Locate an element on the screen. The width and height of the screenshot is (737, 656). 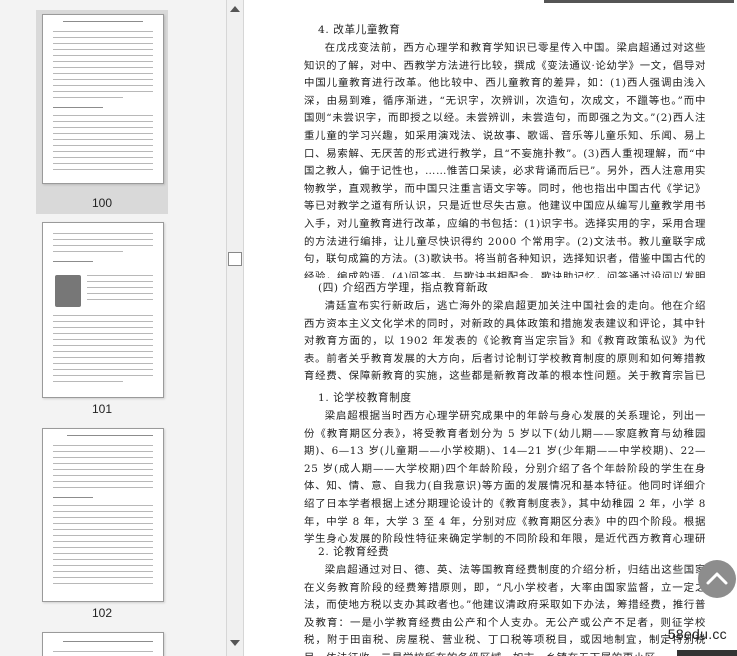
scrollbar-thumb is located at coordinates (235, 259).